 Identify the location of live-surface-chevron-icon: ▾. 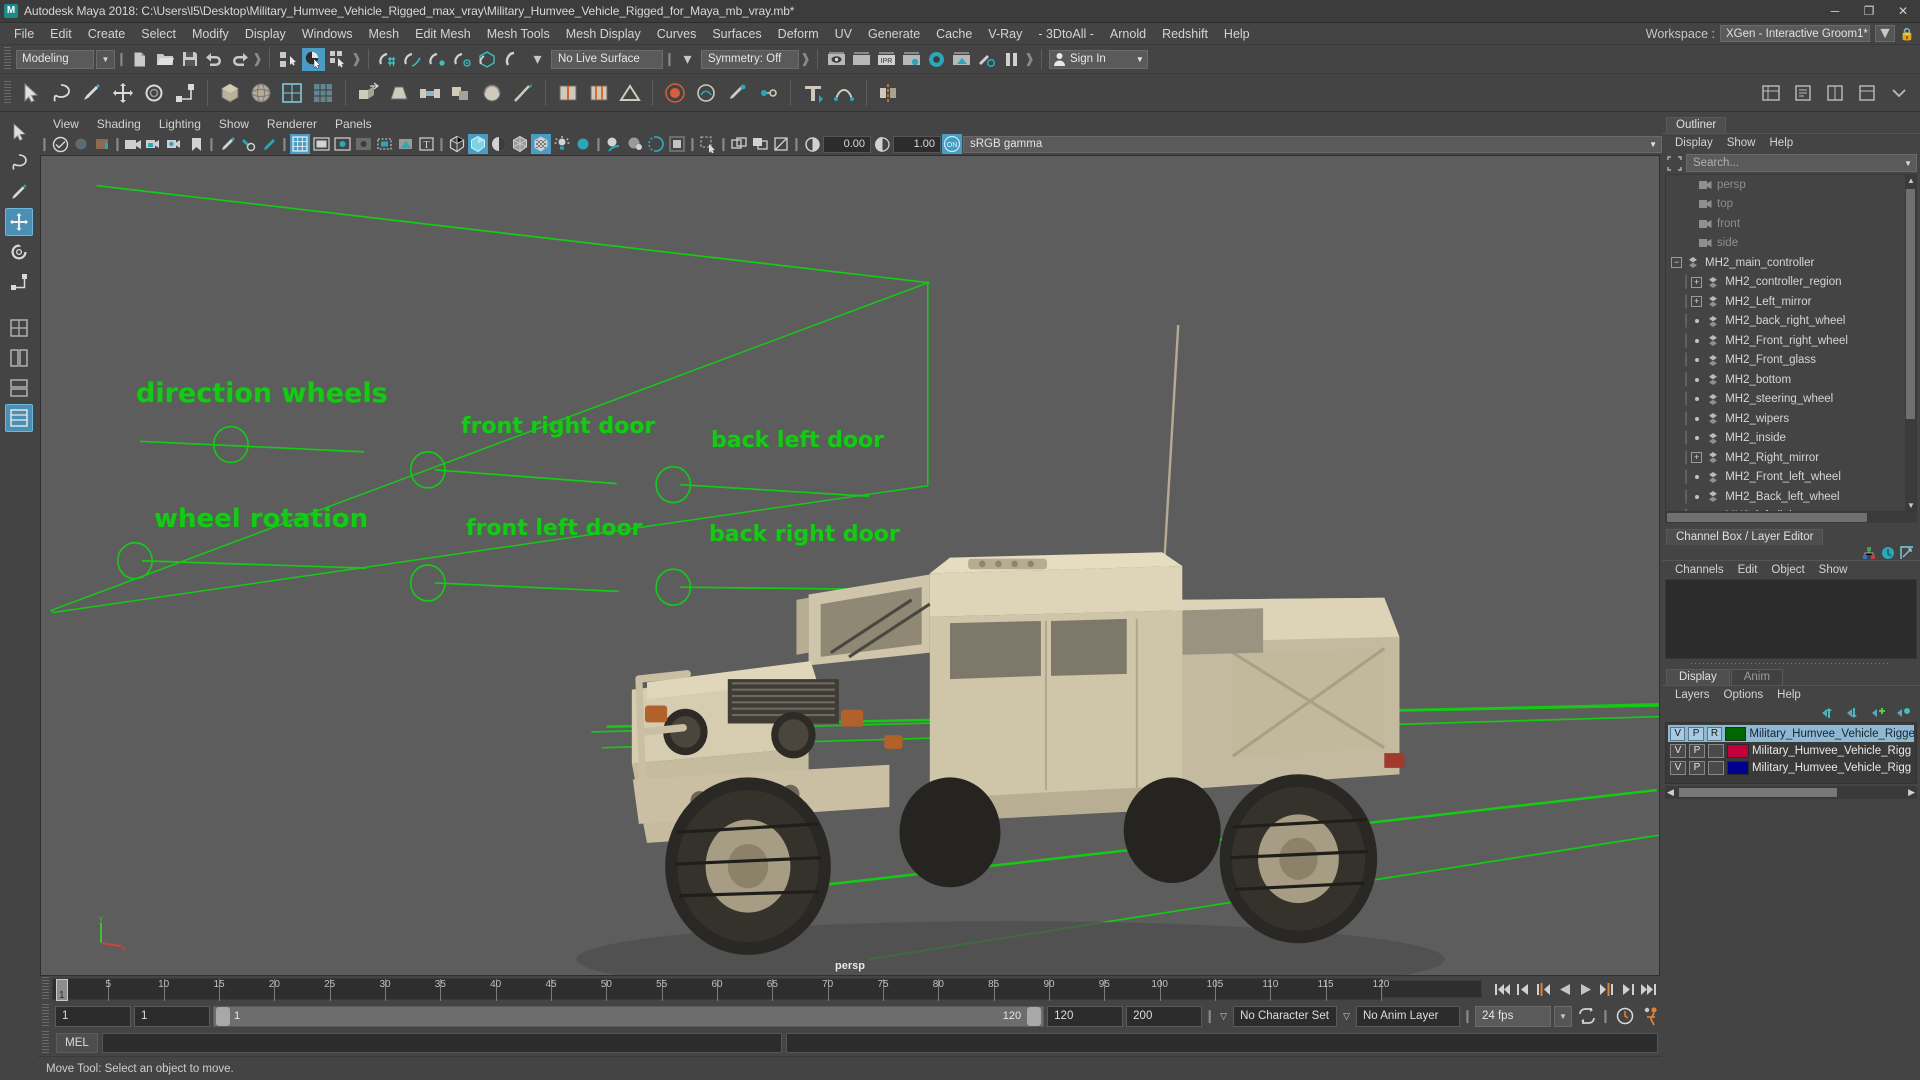
(537, 59).